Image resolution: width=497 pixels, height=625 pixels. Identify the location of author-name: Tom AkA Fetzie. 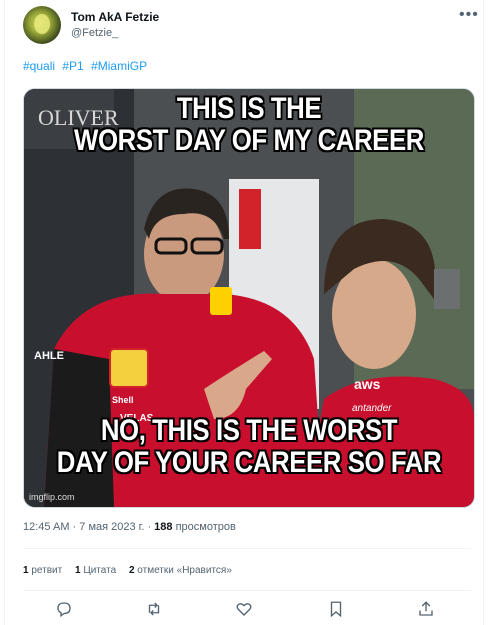
(115, 17).